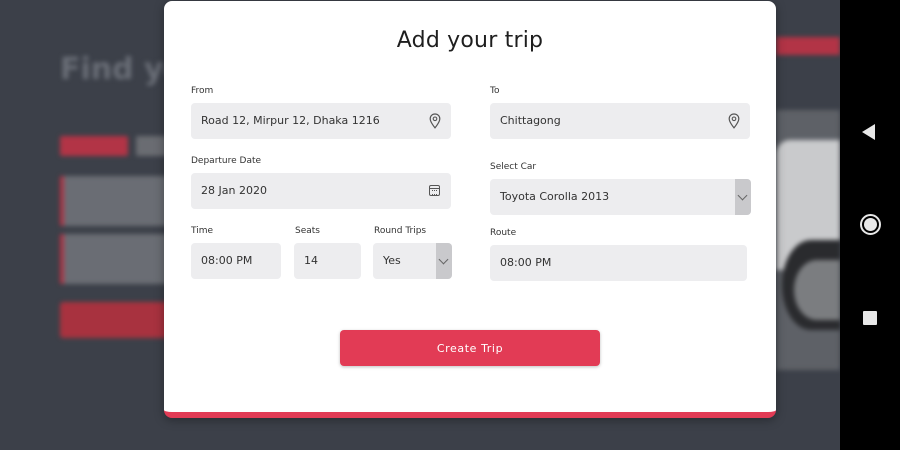  What do you see at coordinates (234, 190) in the screenshot?
I see `departure-date-value: 28 Jan 2020` at bounding box center [234, 190].